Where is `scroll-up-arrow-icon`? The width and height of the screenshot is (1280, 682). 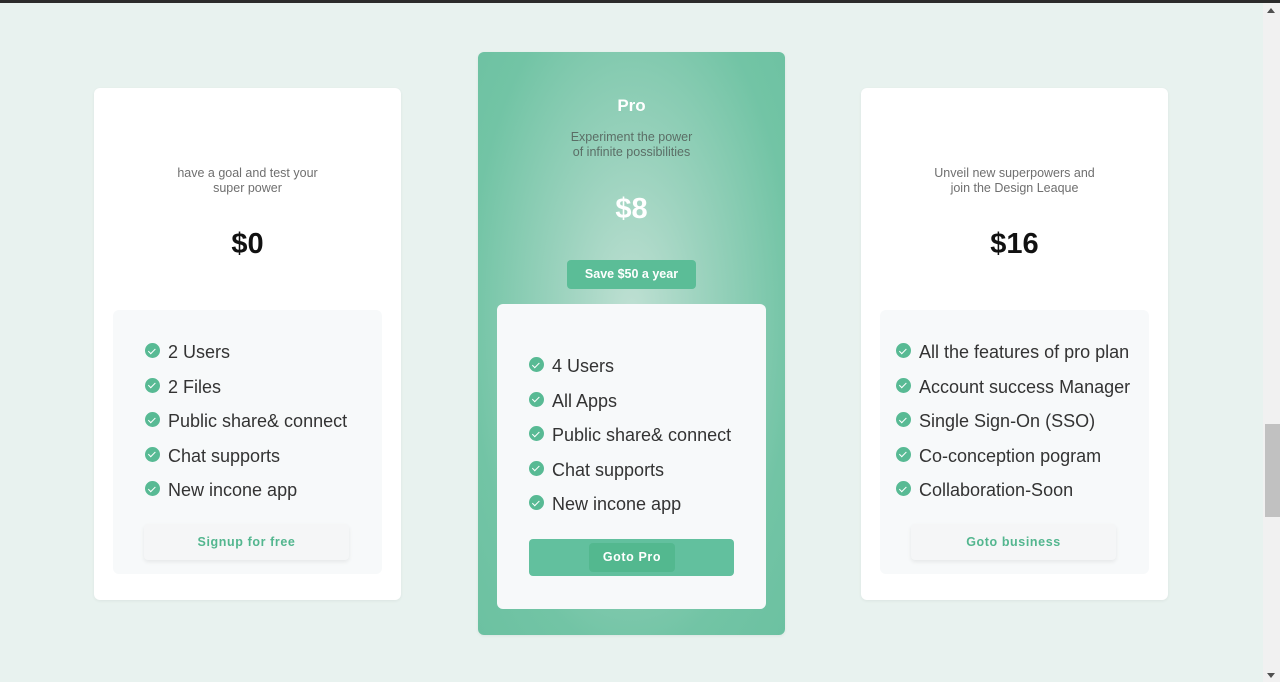 scroll-up-arrow-icon is located at coordinates (1271, 10).